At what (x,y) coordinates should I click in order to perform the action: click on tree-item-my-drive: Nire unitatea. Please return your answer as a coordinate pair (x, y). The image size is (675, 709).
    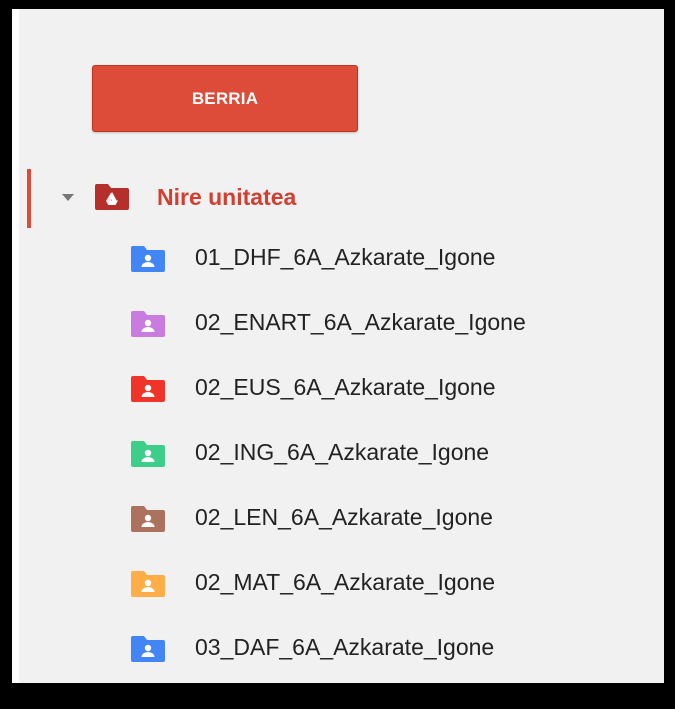
    Looking at the image, I should click on (341, 198).